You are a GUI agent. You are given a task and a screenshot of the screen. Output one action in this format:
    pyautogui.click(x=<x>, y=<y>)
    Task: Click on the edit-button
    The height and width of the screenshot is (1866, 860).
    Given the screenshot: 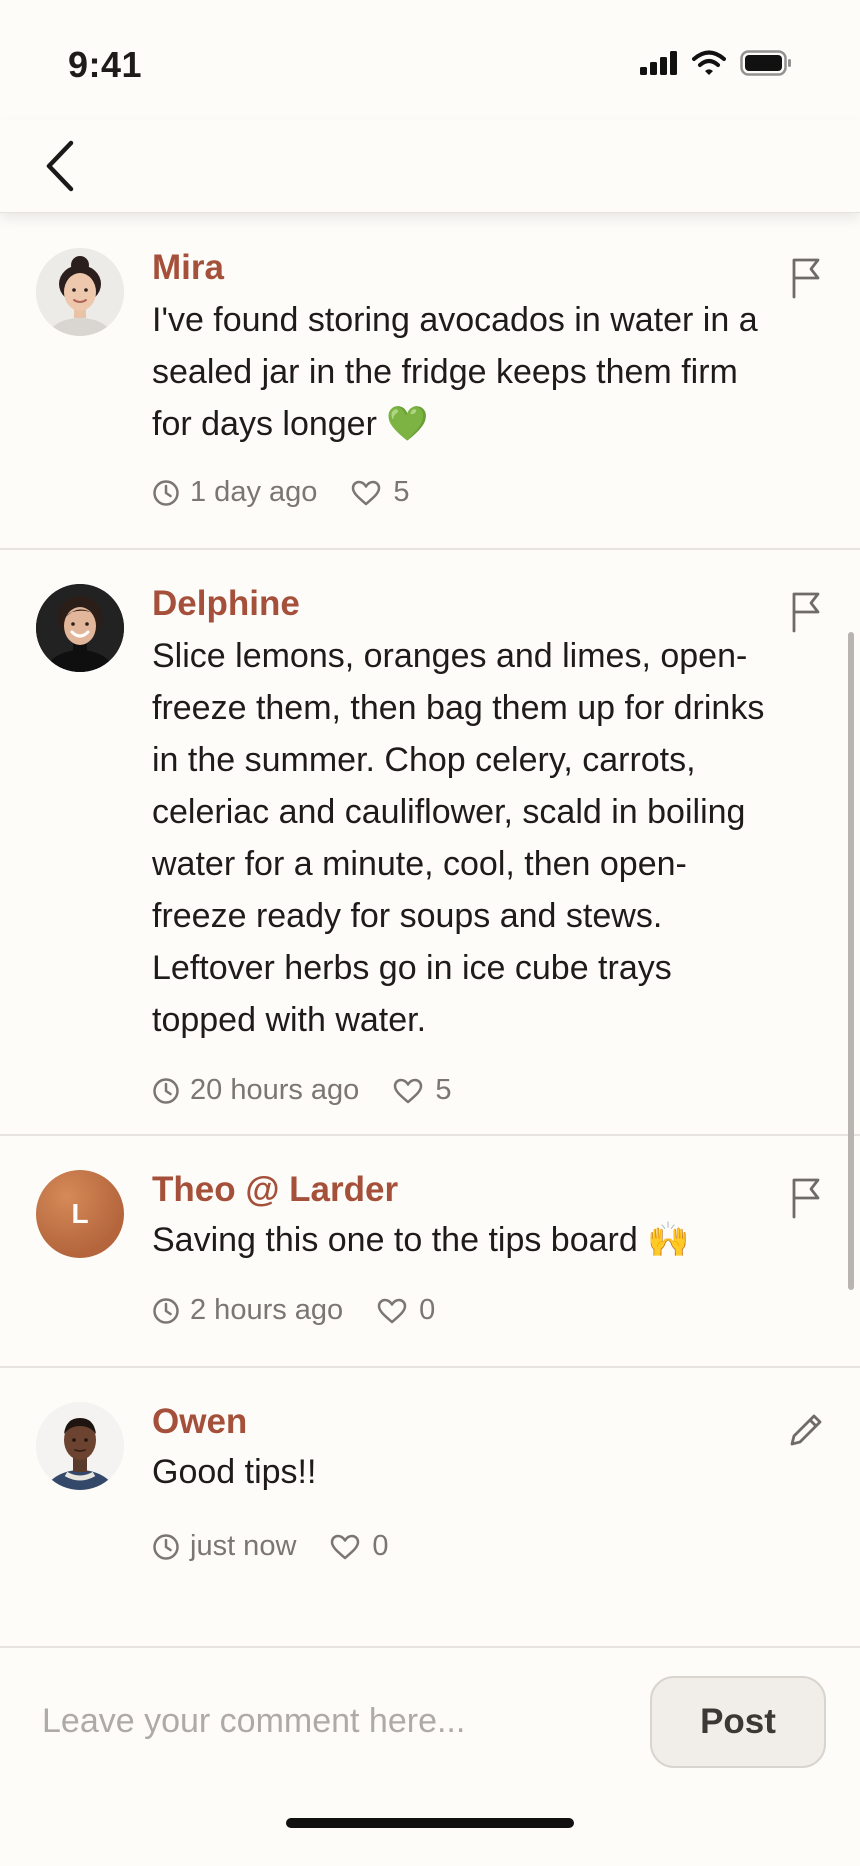 What is the action you would take?
    pyautogui.click(x=806, y=1430)
    